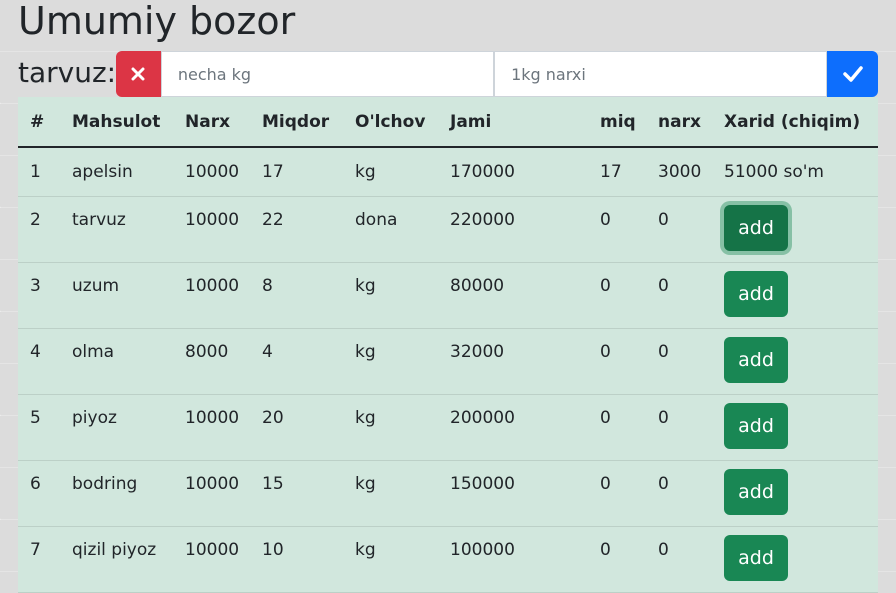 This screenshot has height=593, width=896. I want to click on header-index: #, so click(39, 122).